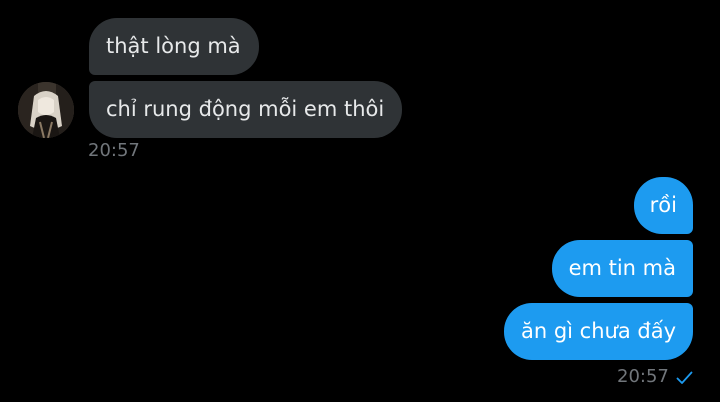 This screenshot has width=720, height=402. Describe the element at coordinates (622, 268) in the screenshot. I see `outgoing-message: em tin mà` at that location.